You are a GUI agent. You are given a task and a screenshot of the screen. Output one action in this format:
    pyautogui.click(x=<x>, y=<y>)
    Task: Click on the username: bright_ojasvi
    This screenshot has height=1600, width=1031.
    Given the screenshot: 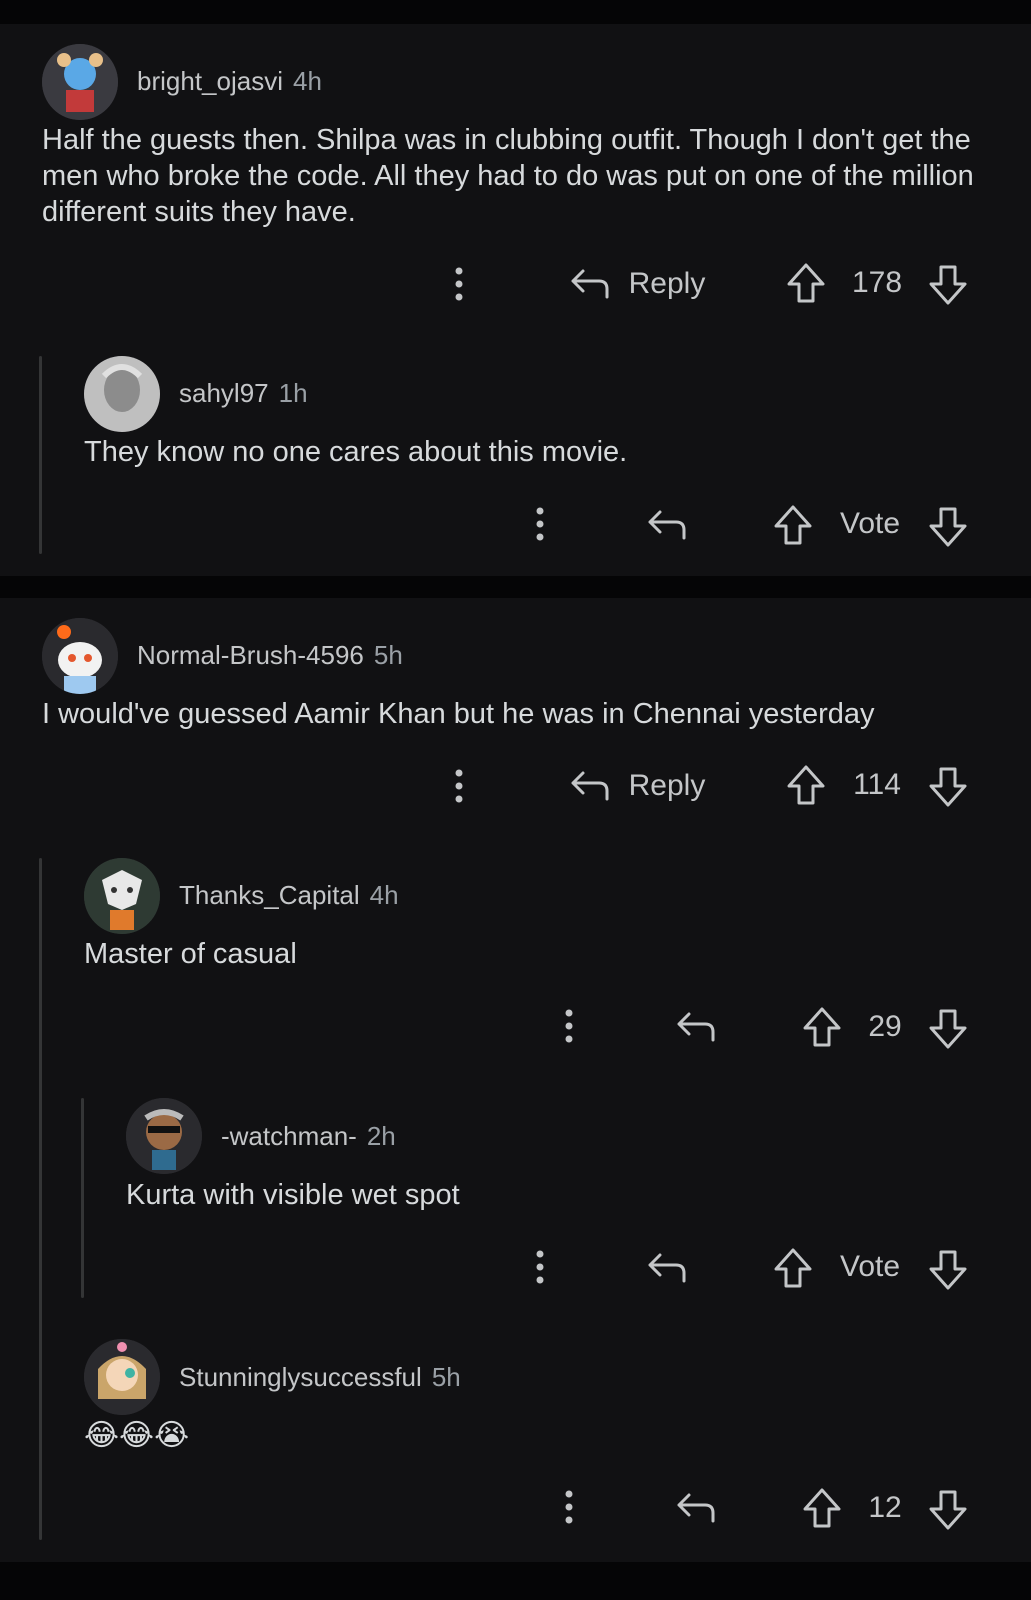 What is the action you would take?
    pyautogui.click(x=210, y=81)
    